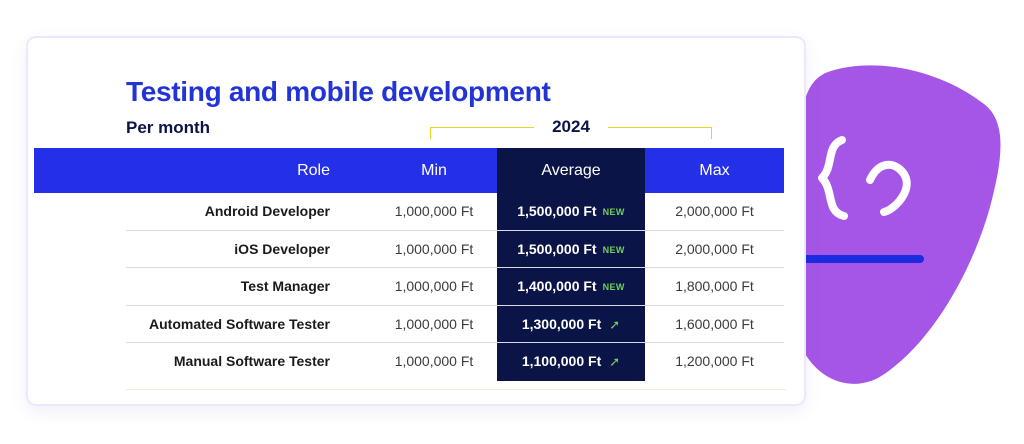 This screenshot has width=1024, height=444. Describe the element at coordinates (714, 361) in the screenshot. I see `max-cell: 1,200,000 Ft` at that location.